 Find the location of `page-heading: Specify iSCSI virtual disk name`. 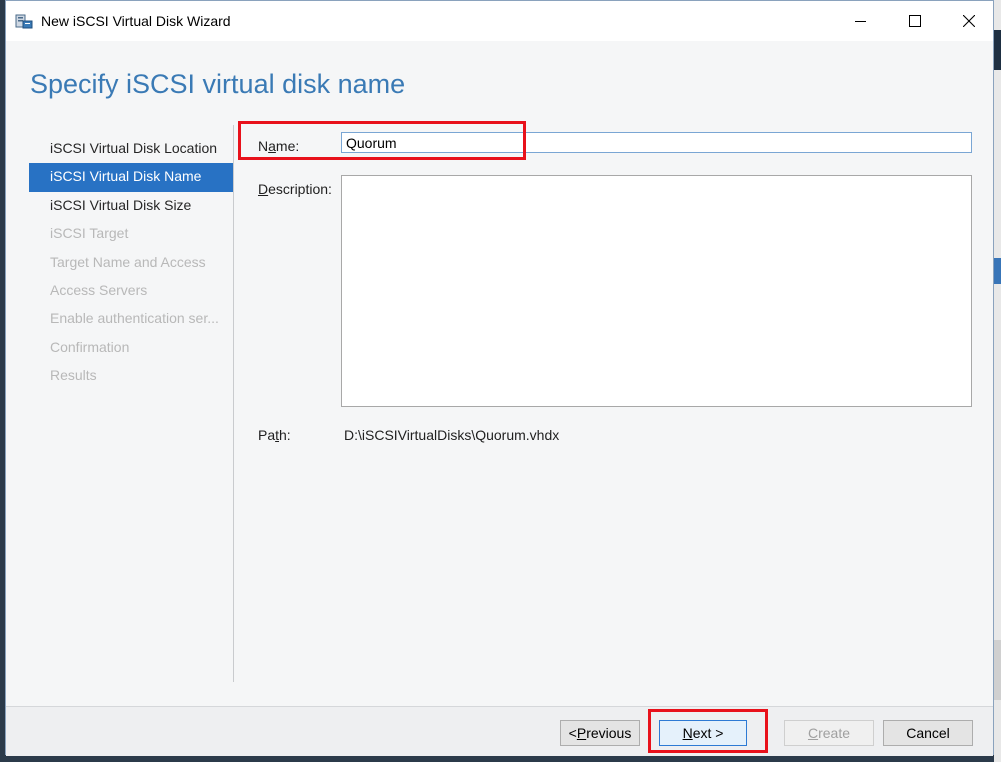

page-heading: Specify iSCSI virtual disk name is located at coordinates (218, 84).